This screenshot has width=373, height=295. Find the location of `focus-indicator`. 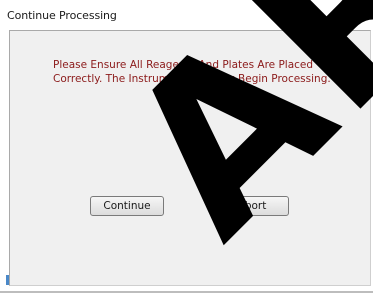

focus-indicator is located at coordinates (7, 280).